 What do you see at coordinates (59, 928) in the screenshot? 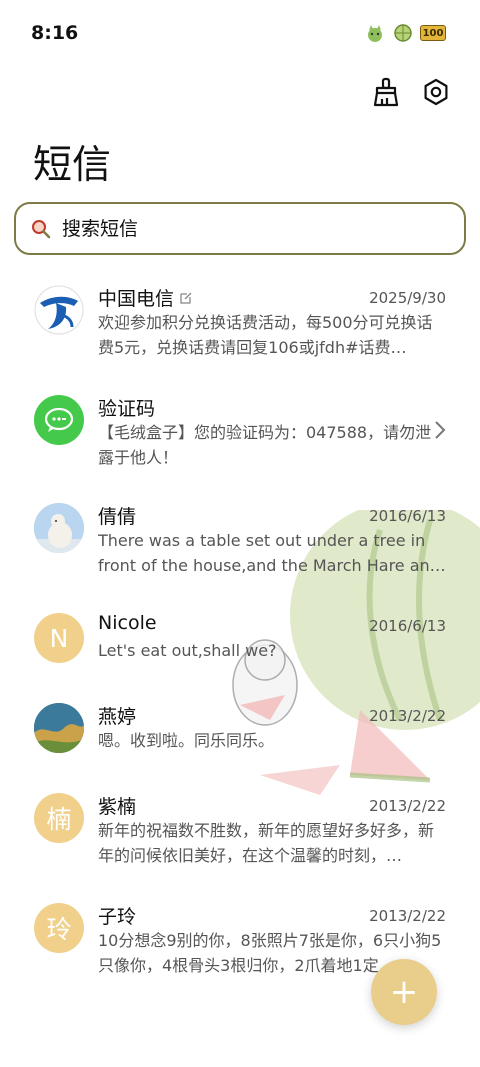
I see `avatar: 玲` at bounding box center [59, 928].